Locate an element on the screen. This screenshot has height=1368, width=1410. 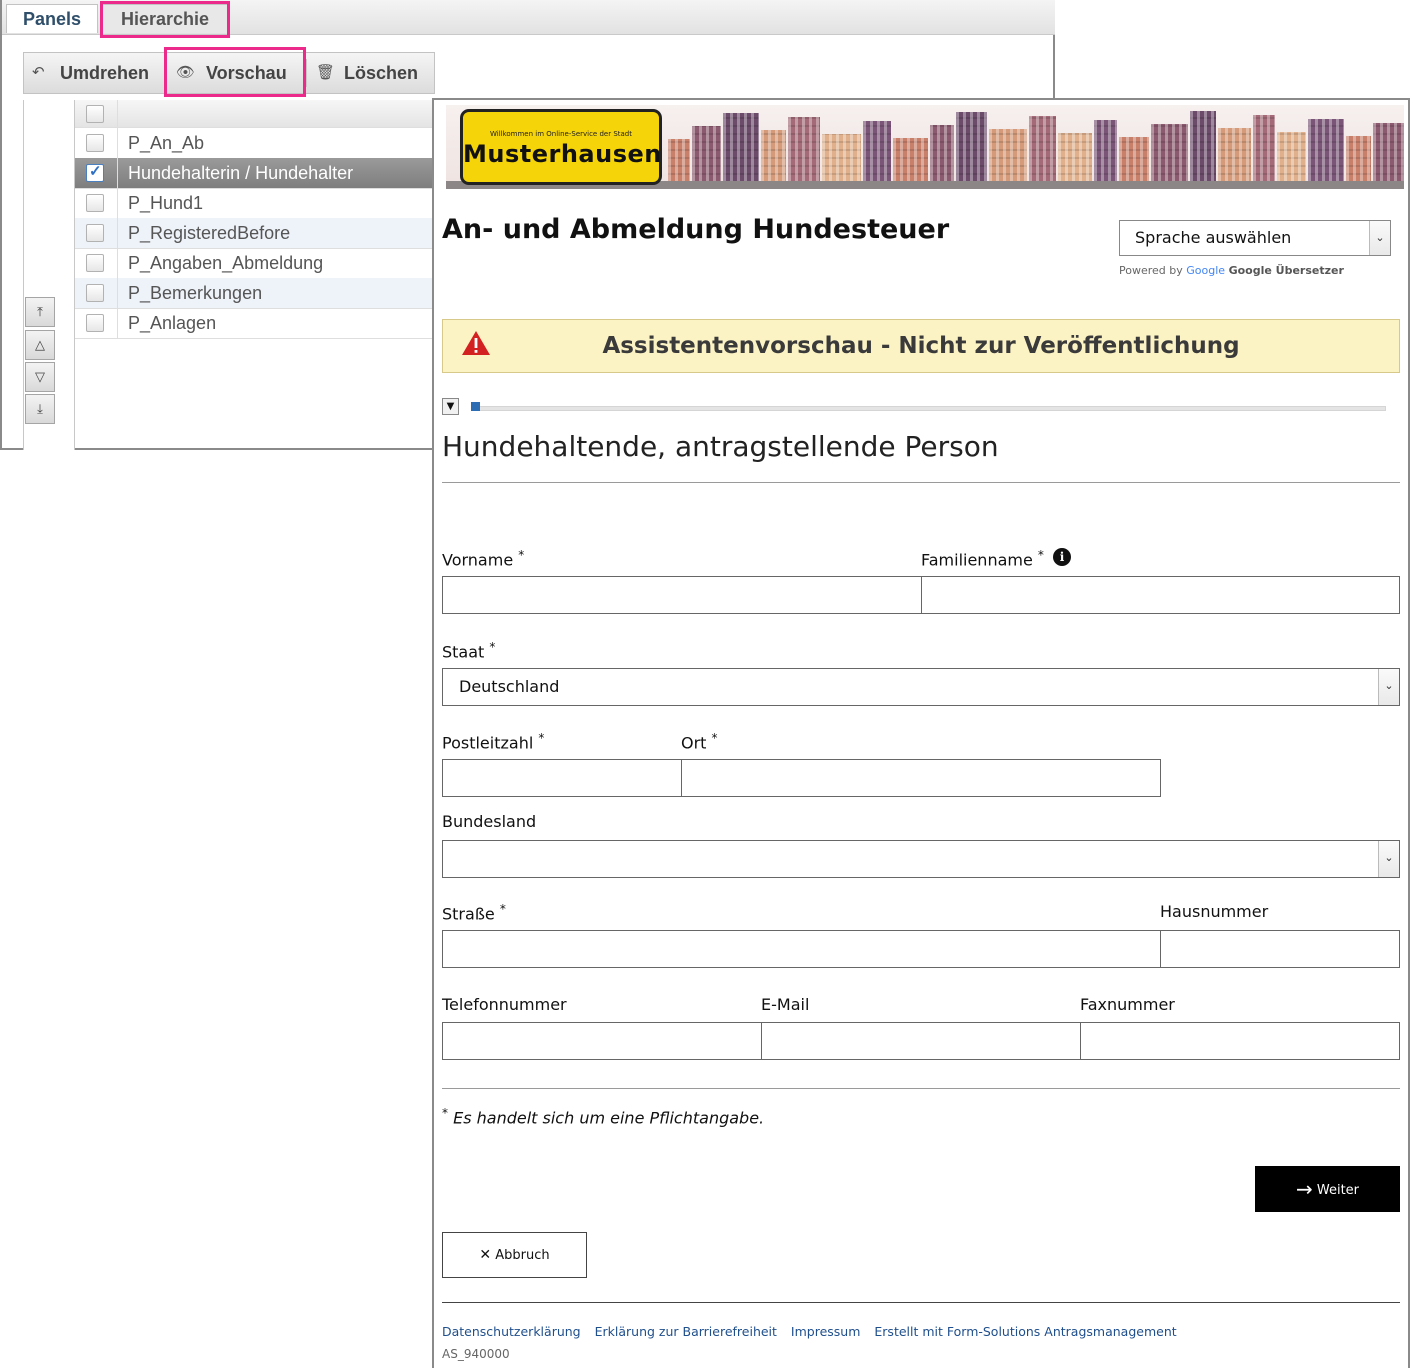
eye-icon: 👁 is located at coordinates (186, 72).